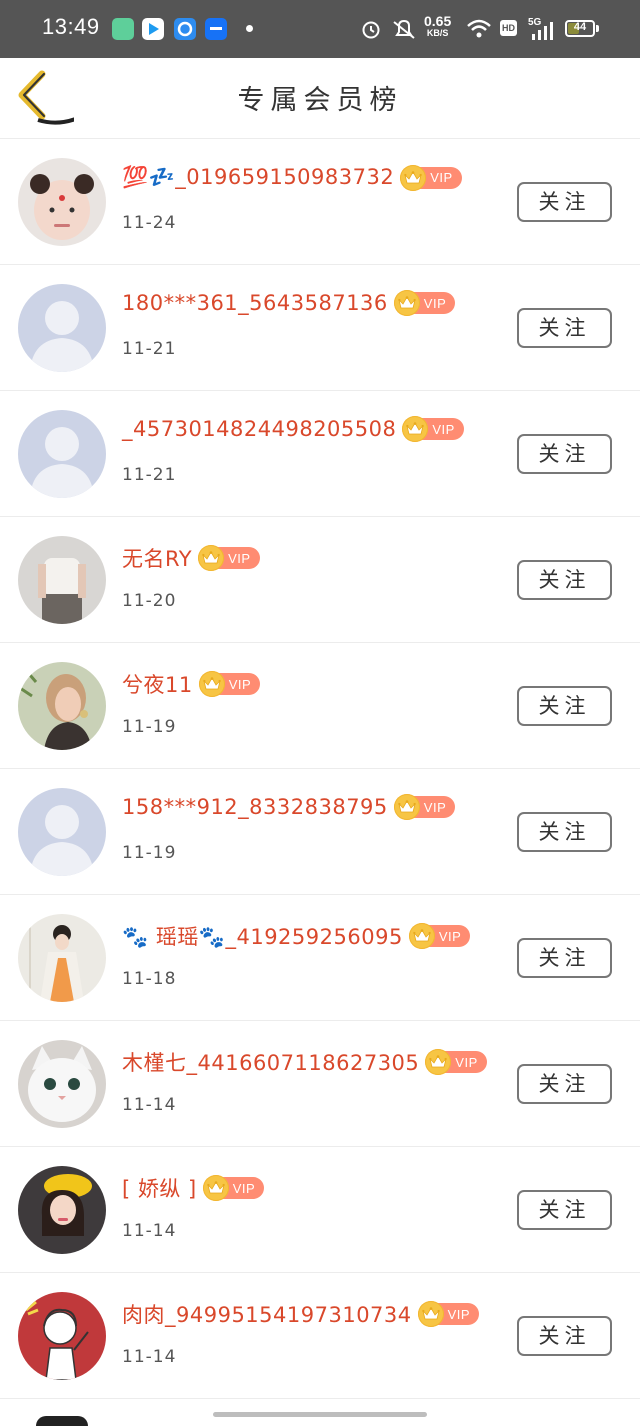 The image size is (640, 1426). Describe the element at coordinates (542, 31) in the screenshot. I see `signal-icon` at that location.